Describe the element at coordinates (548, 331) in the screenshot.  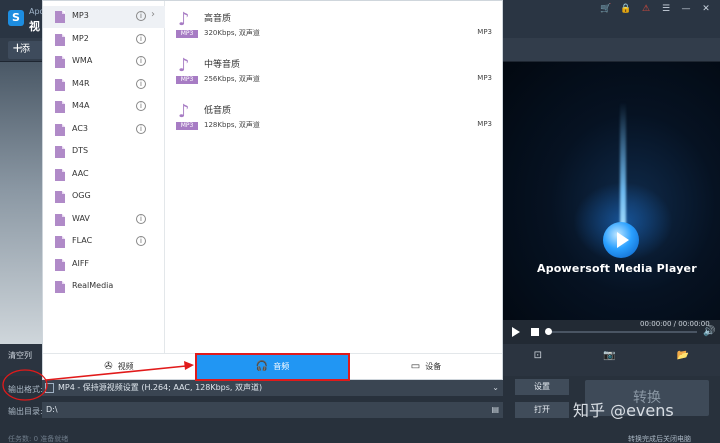
I see `seek-handle` at that location.